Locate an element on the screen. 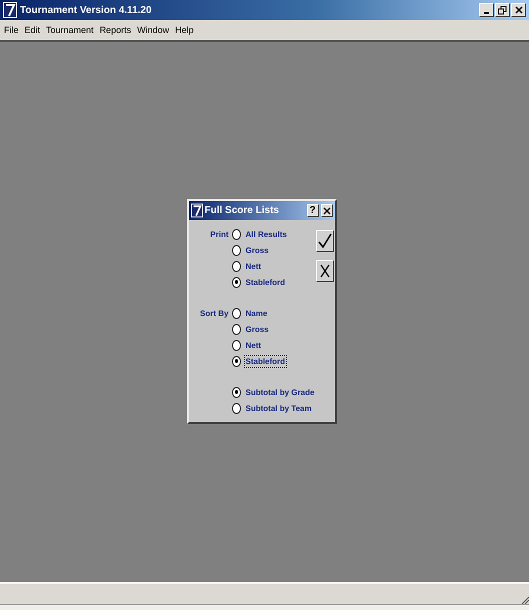 Image resolution: width=529 pixels, height=610 pixels. restore-button is located at coordinates (502, 10).